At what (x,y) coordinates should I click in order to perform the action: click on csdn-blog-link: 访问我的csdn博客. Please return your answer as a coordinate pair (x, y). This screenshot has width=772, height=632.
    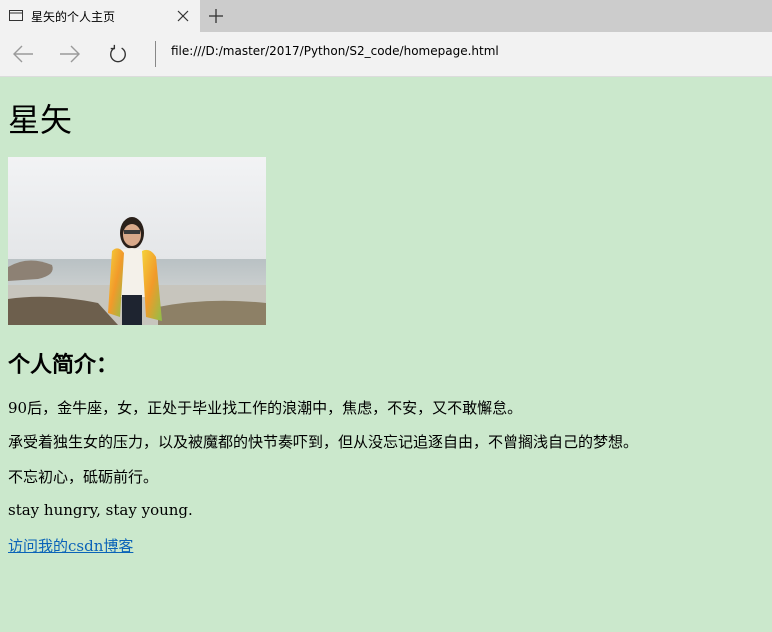
    Looking at the image, I should click on (70, 545).